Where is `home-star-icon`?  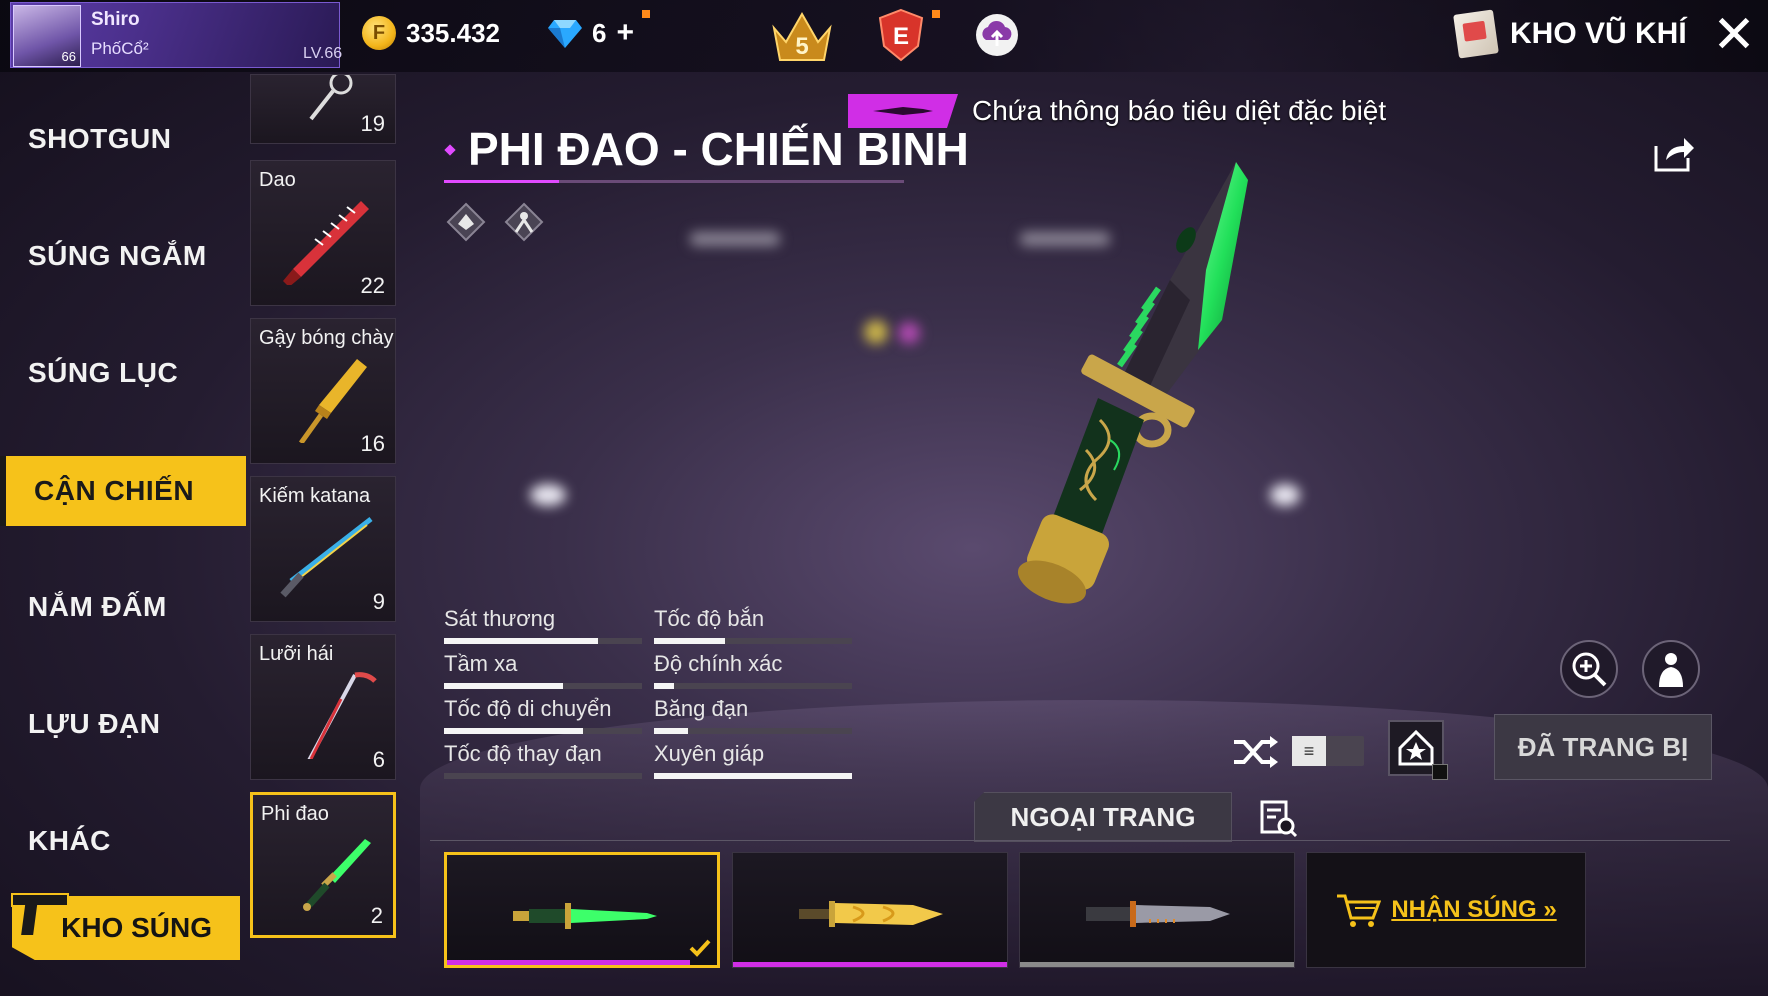 home-star-icon is located at coordinates (1416, 747).